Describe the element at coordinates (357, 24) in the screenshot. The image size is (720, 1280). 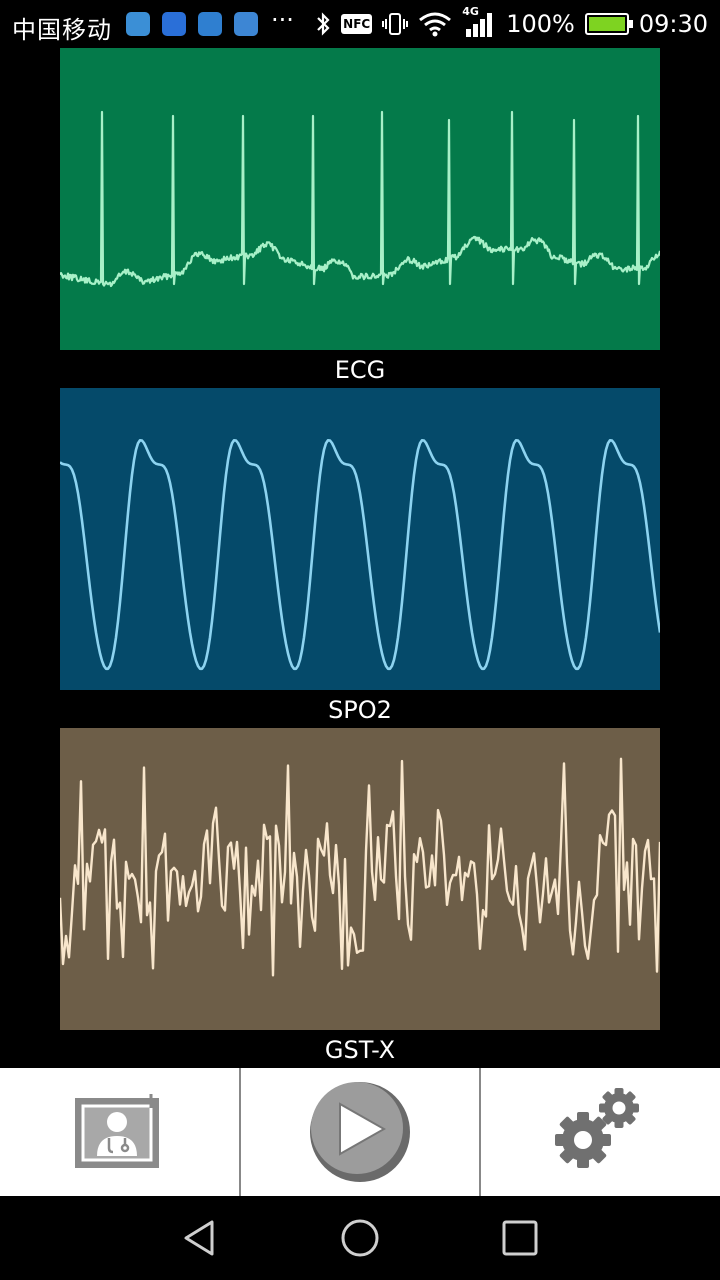
I see `nfc-icon: NFC` at that location.